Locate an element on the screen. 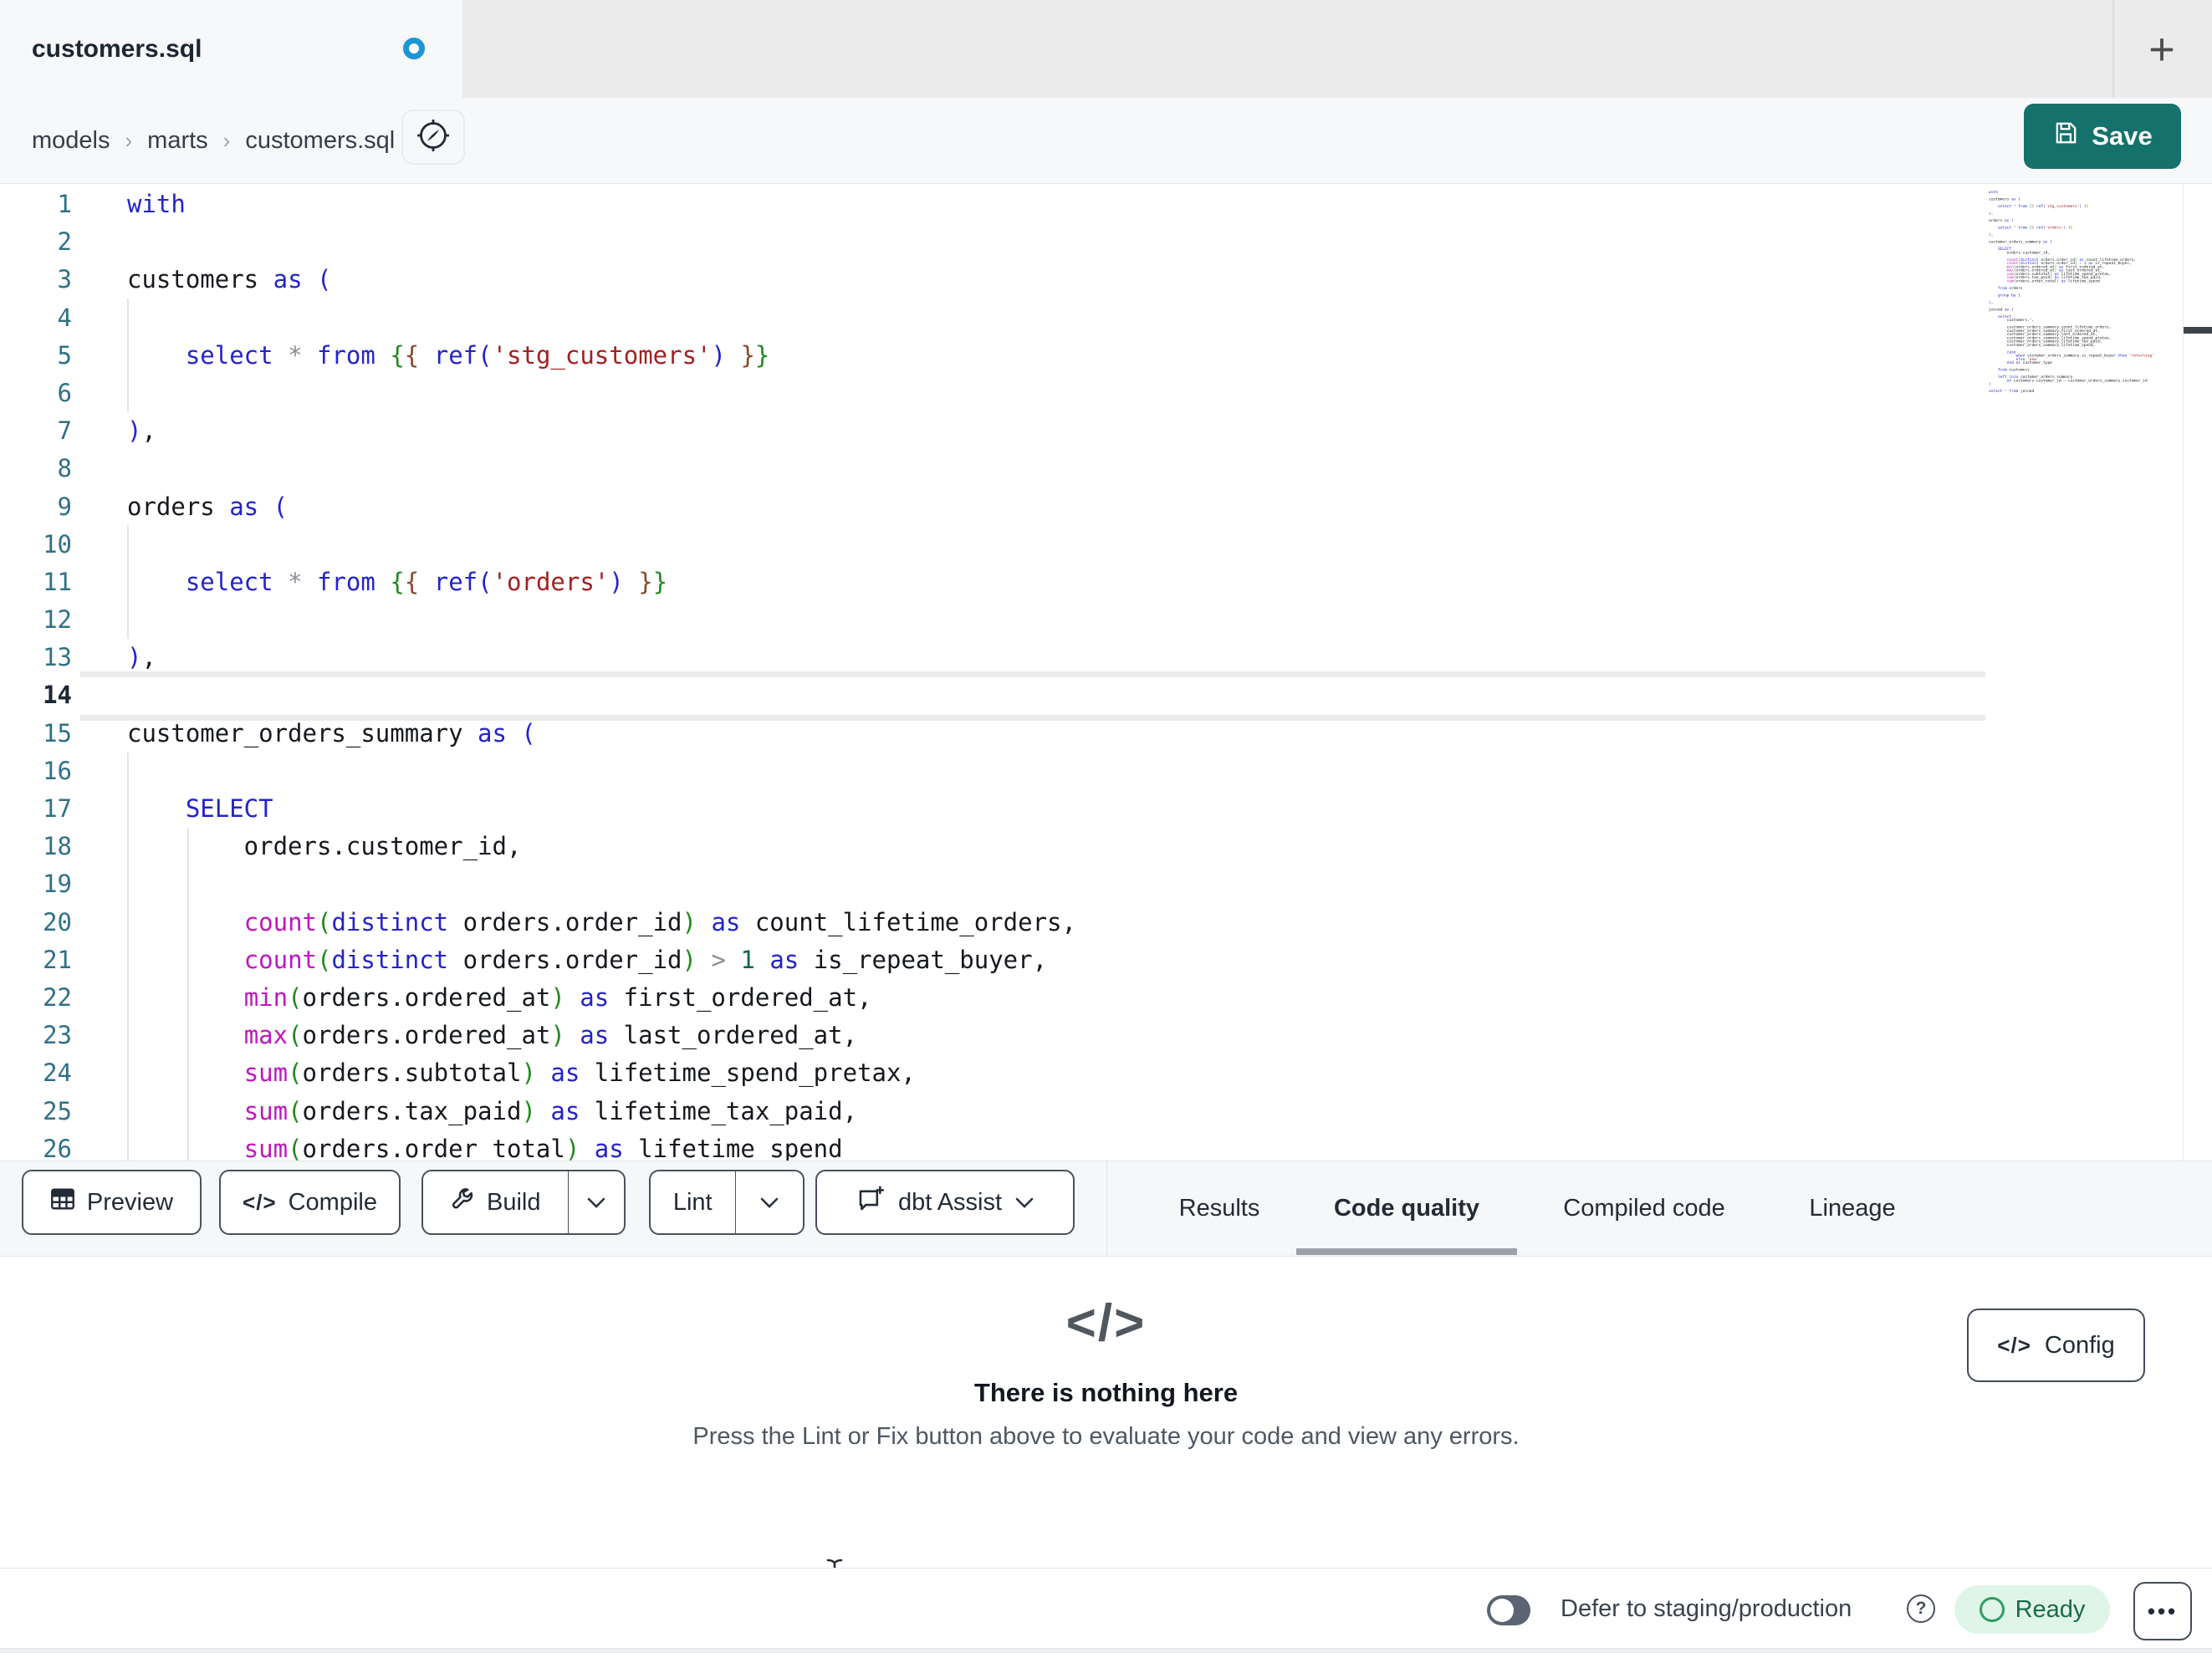 The image size is (2212, 1653). lint-button: Lint is located at coordinates (693, 1202).